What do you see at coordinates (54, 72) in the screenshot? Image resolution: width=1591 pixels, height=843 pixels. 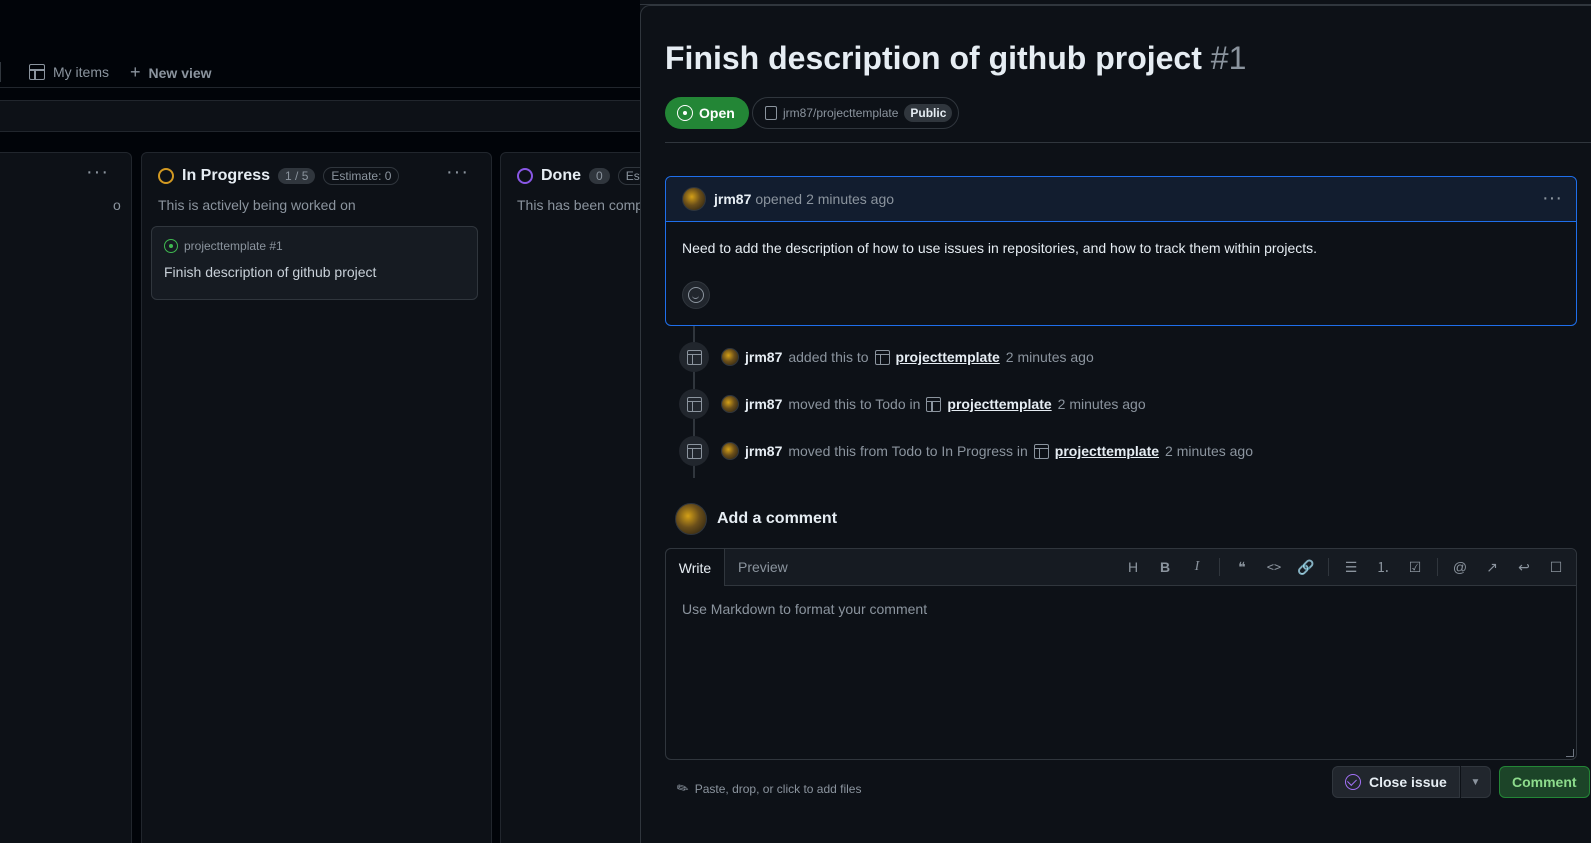 I see `view-tab-my-items: My items` at bounding box center [54, 72].